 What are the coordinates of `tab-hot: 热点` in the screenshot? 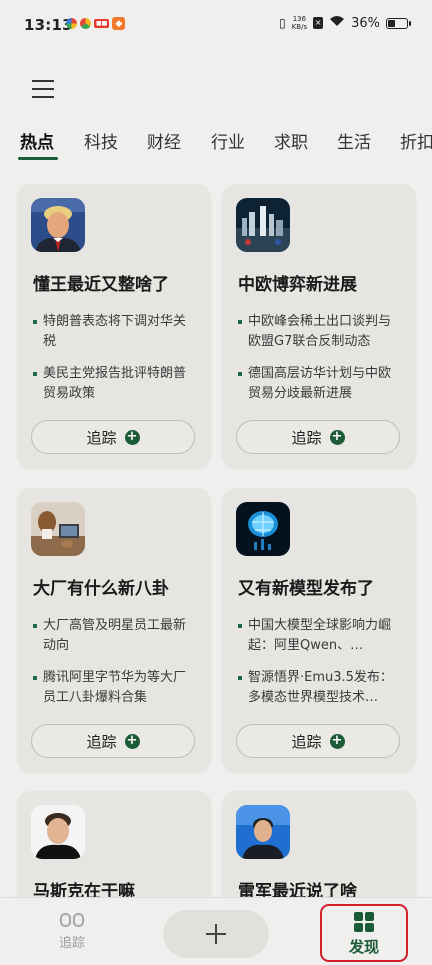 It's located at (37, 140).